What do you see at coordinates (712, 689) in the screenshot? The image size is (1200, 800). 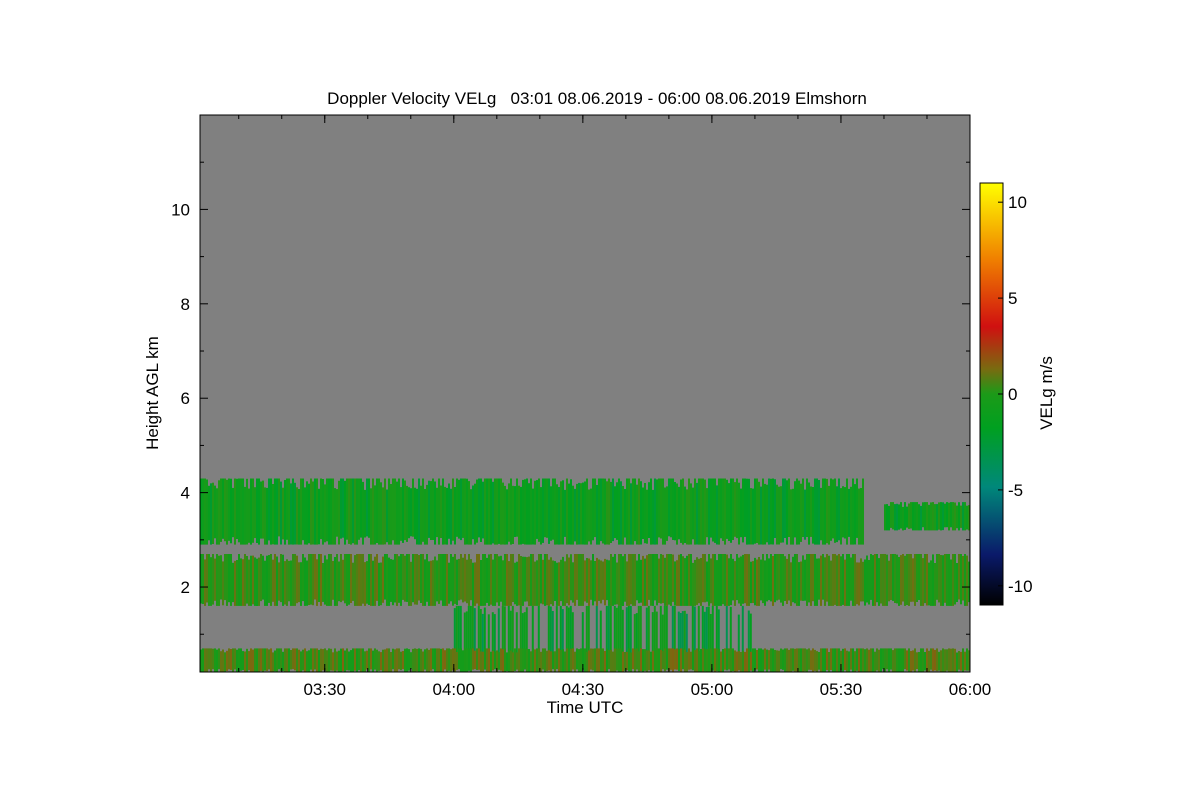 I see `x-tick-label: 05:00` at bounding box center [712, 689].